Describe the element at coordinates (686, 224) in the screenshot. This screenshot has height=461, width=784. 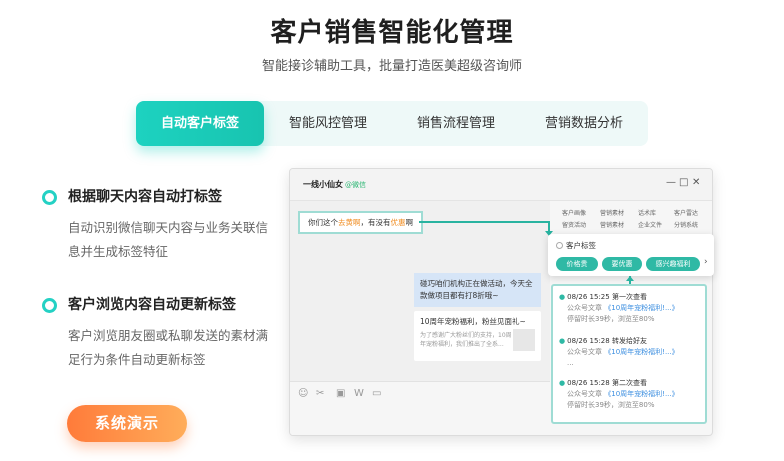
I see `side-item-distribution-system: 分销系统` at that location.